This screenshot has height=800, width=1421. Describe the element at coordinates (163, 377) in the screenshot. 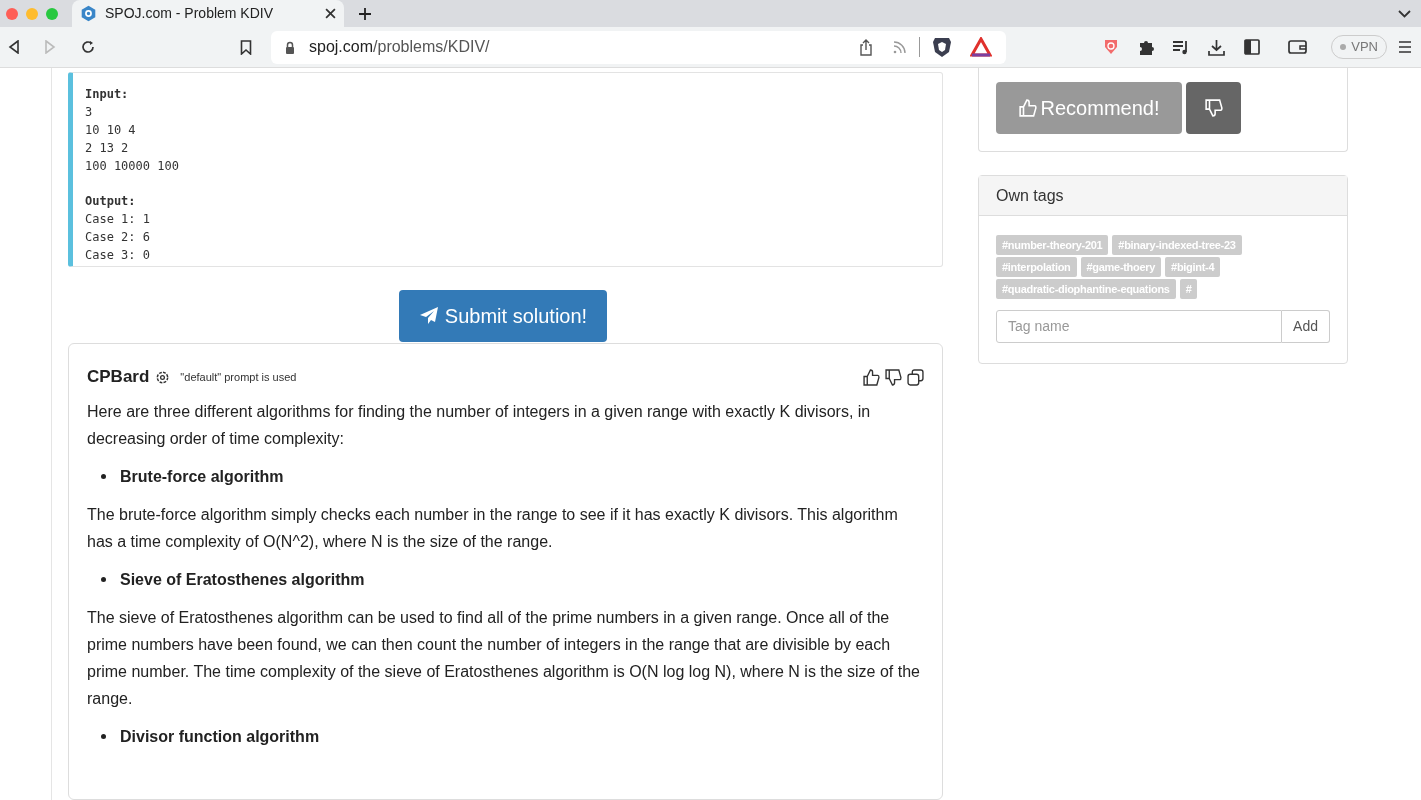

I see `settings-icon` at that location.